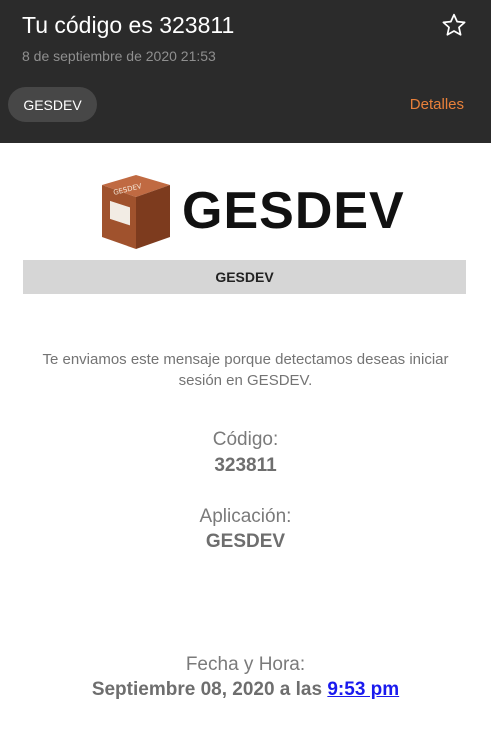 Image resolution: width=491 pixels, height=745 pixels. Describe the element at coordinates (136, 212) in the screenshot. I see `package-box-icon: GESDEV` at that location.